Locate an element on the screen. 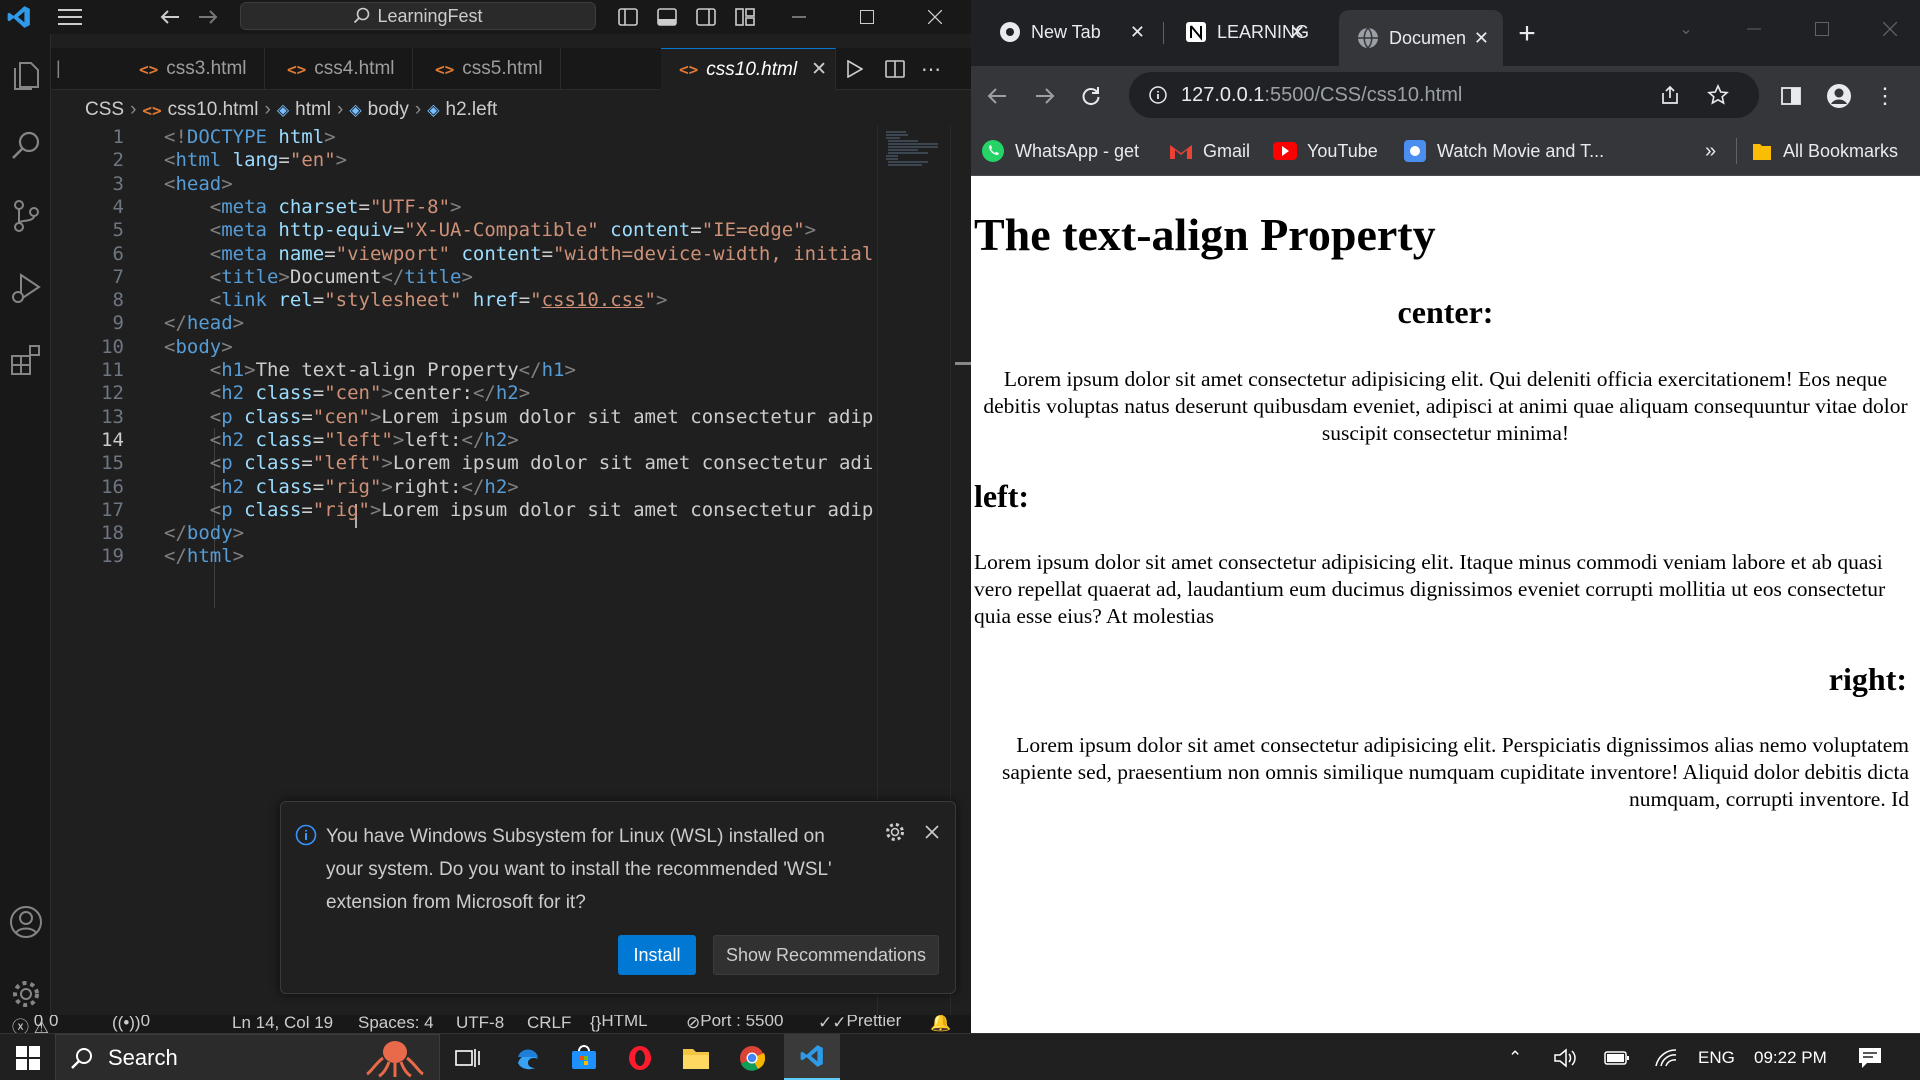  run-debug-icon is located at coordinates (26, 288).